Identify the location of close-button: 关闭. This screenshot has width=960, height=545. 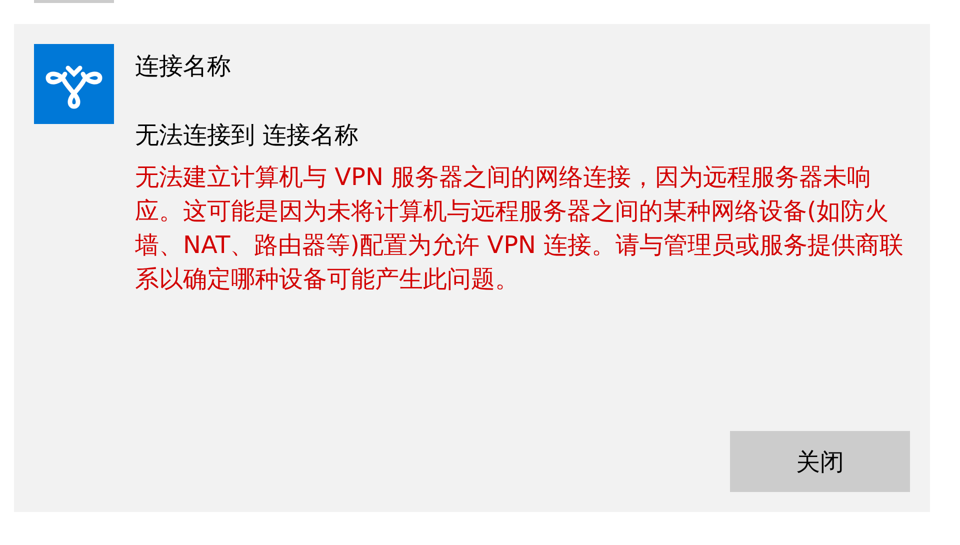
(820, 461).